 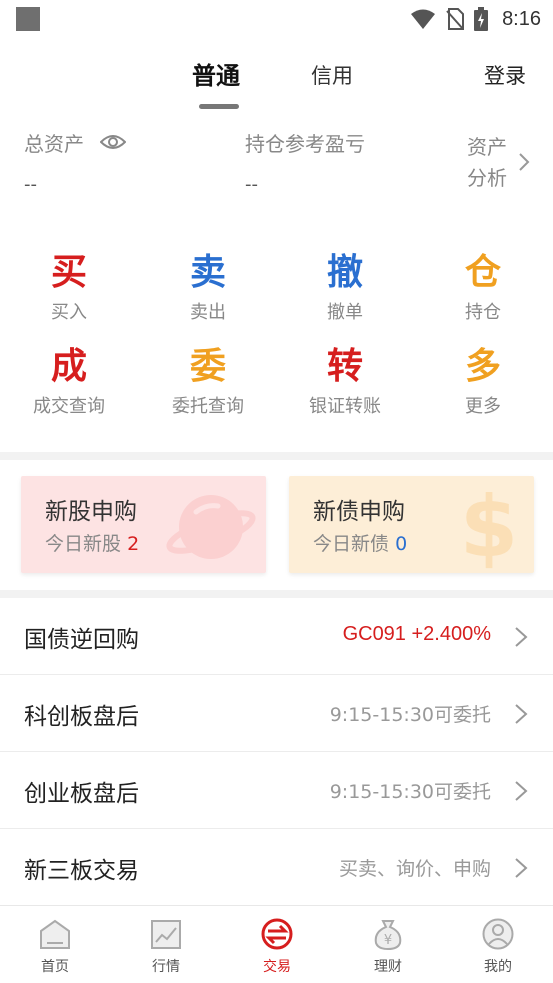 I want to click on trade-icon, so click(x=277, y=934).